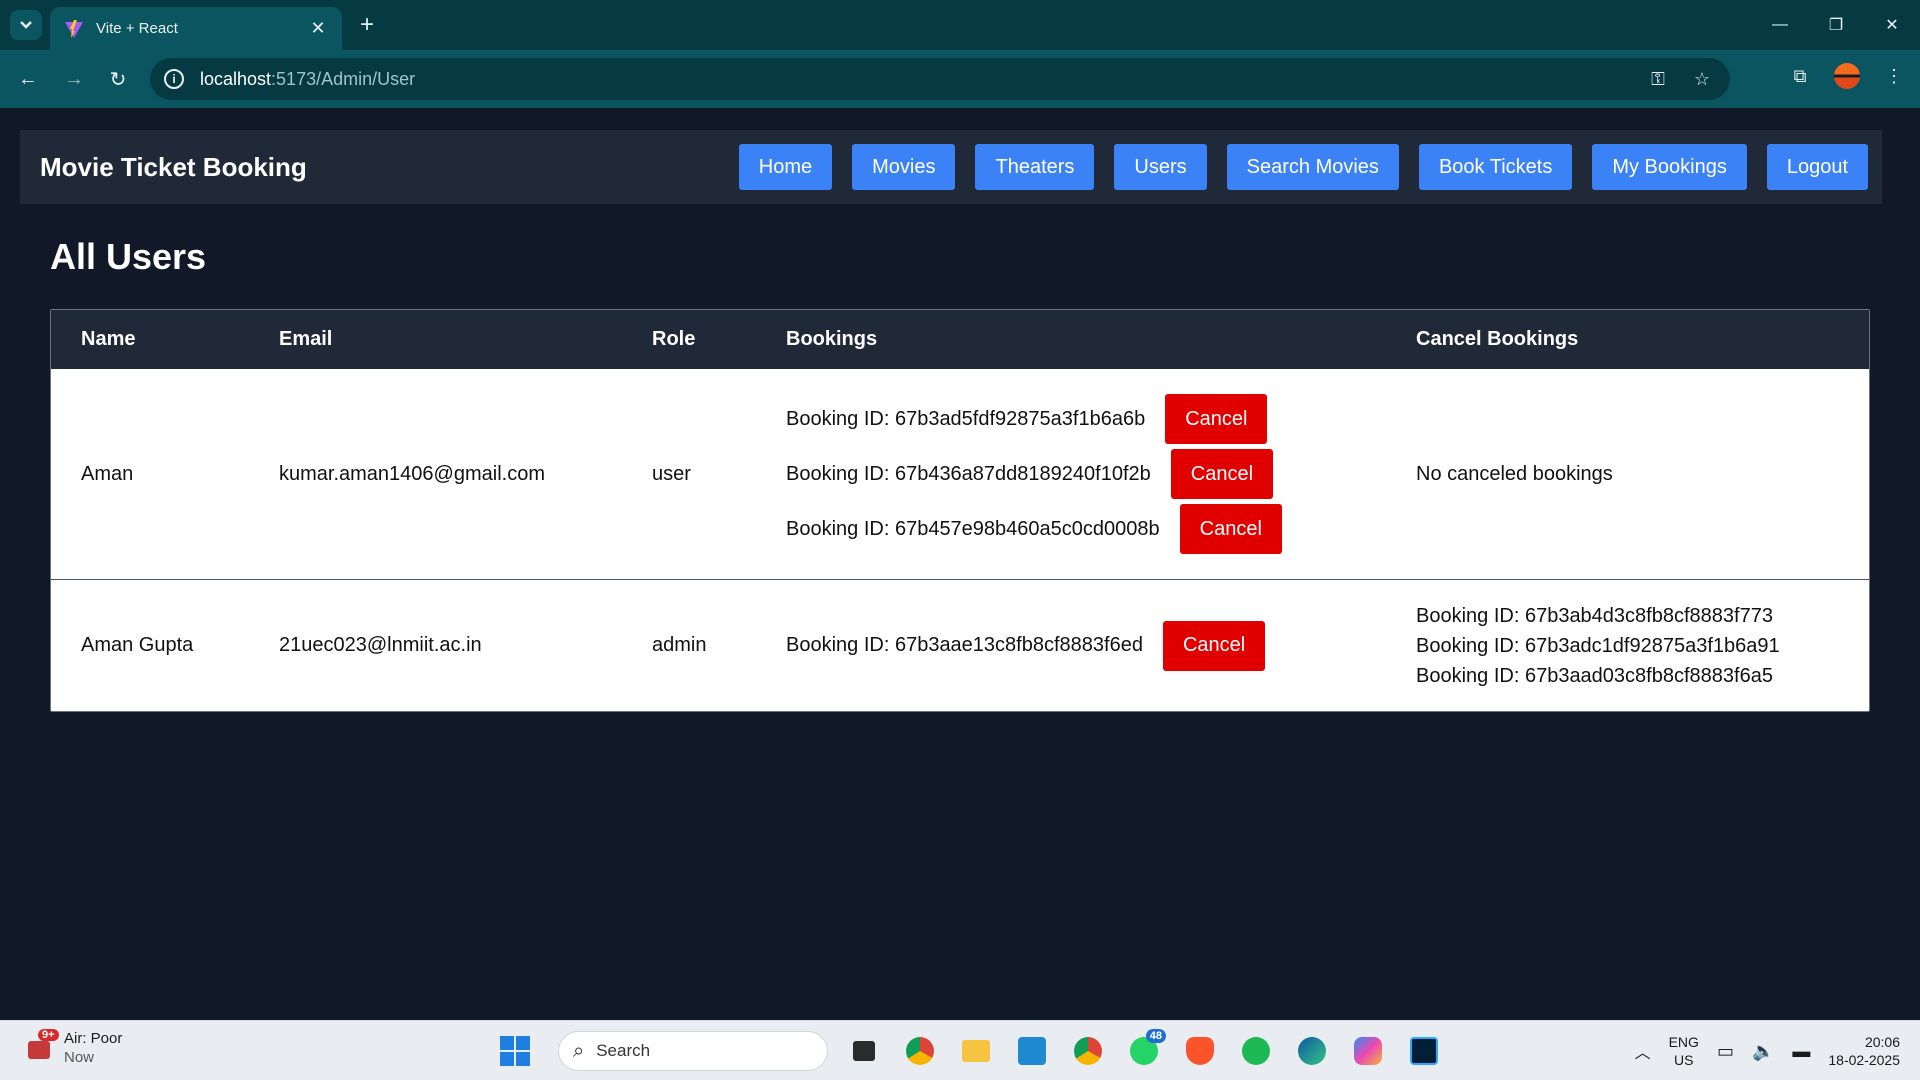 The image size is (1920, 1080). I want to click on user-email: 21uec023@lnmiit.ac.in, so click(380, 645).